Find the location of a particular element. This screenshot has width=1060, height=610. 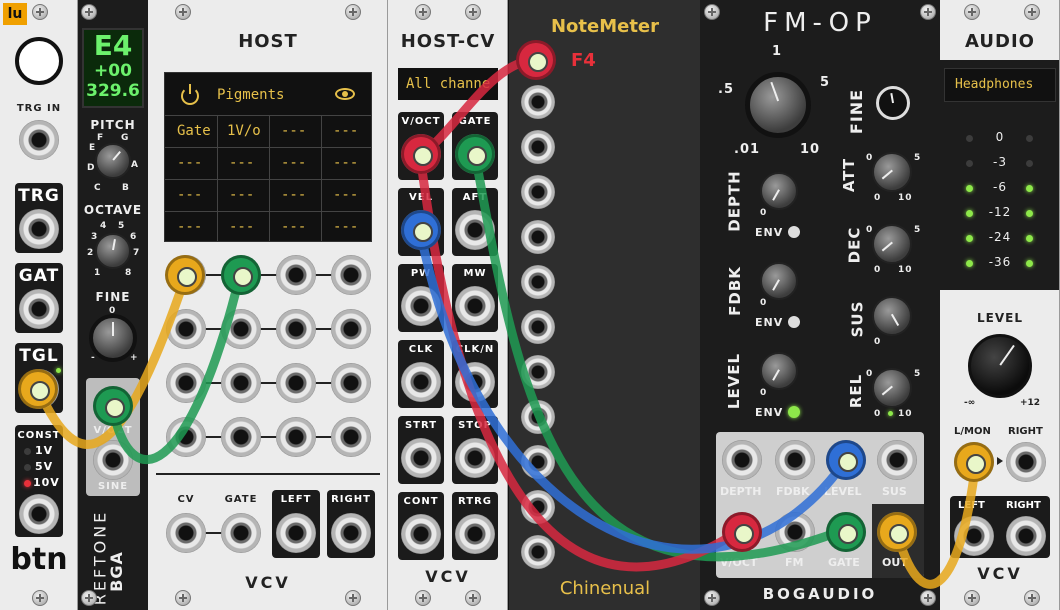

param-cell: 1V/o is located at coordinates (244, 131).